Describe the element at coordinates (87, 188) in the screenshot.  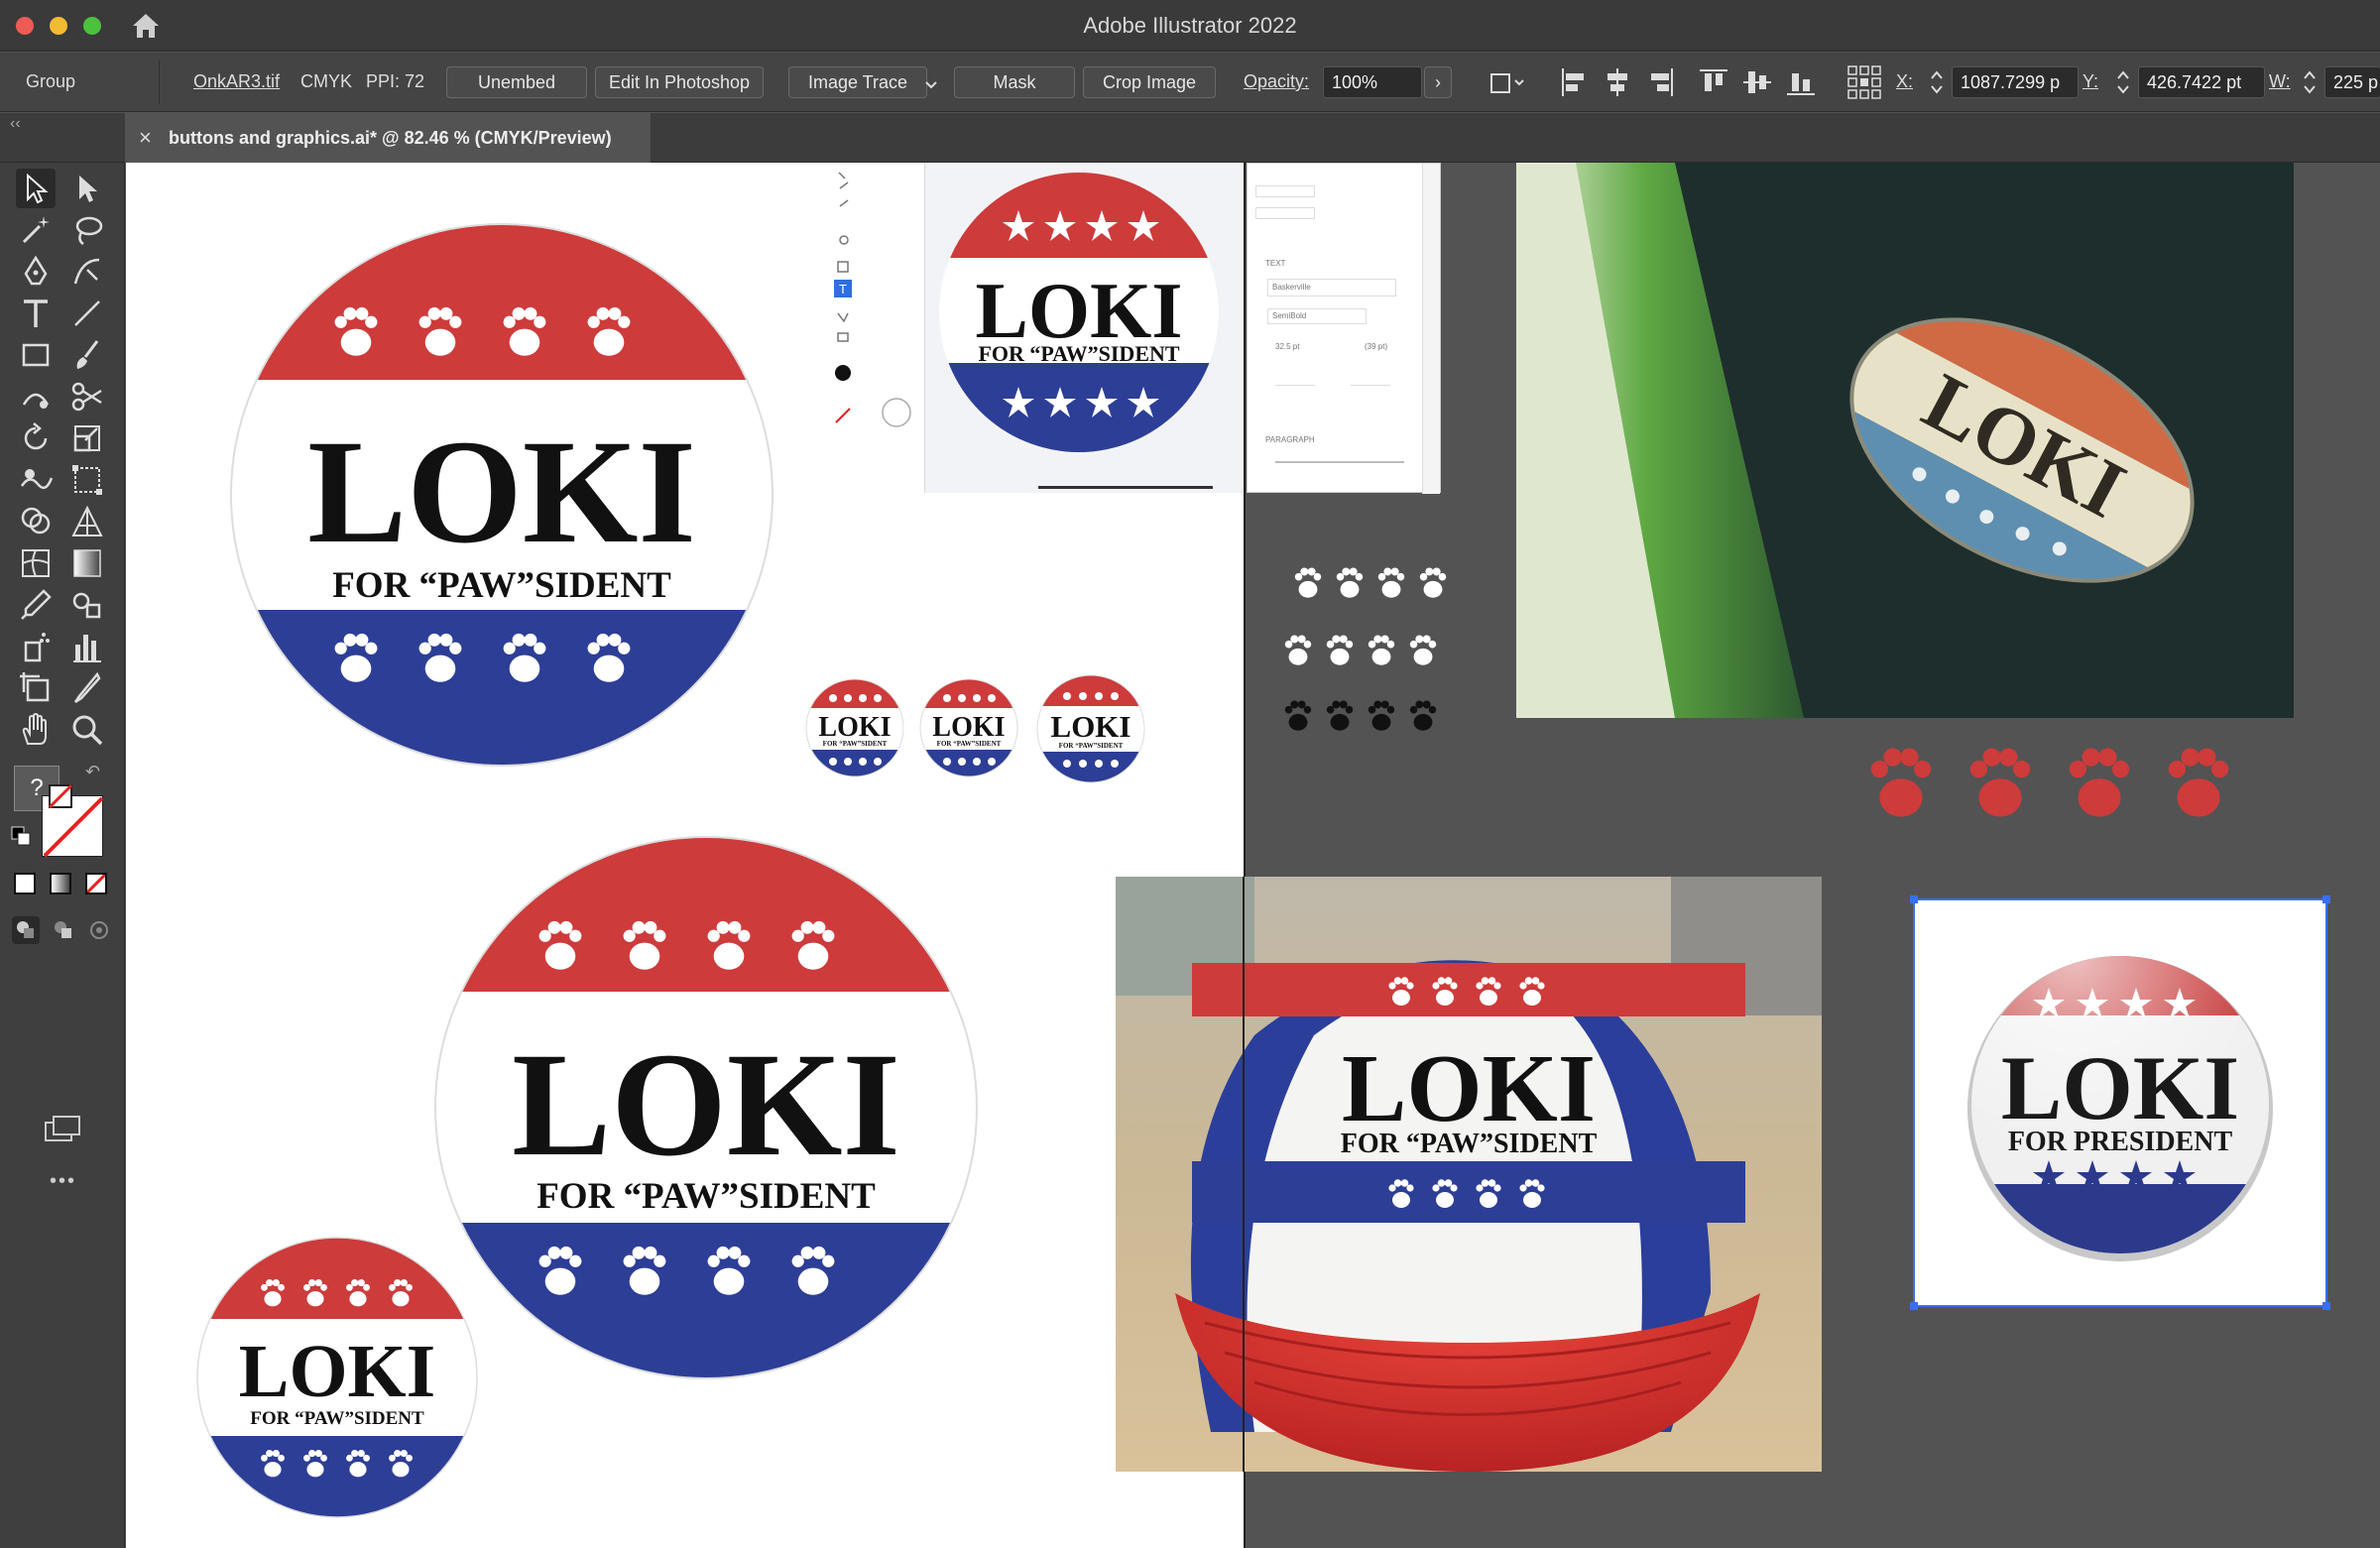
I see `direct-selection-tool` at that location.